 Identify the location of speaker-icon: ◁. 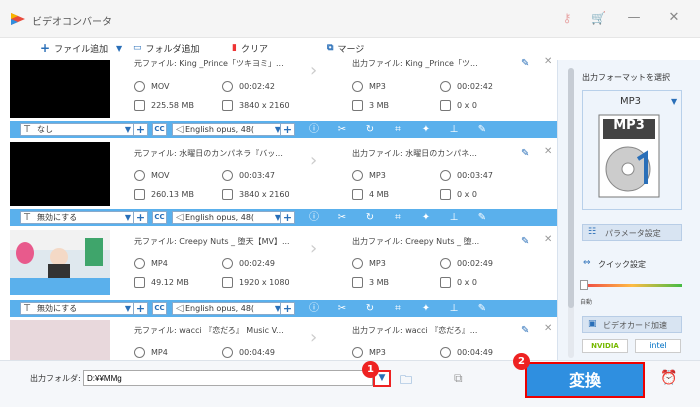
(180, 129).